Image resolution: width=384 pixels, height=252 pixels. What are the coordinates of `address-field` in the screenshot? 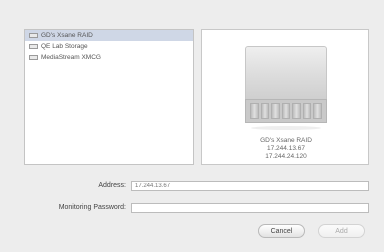 It's located at (250, 186).